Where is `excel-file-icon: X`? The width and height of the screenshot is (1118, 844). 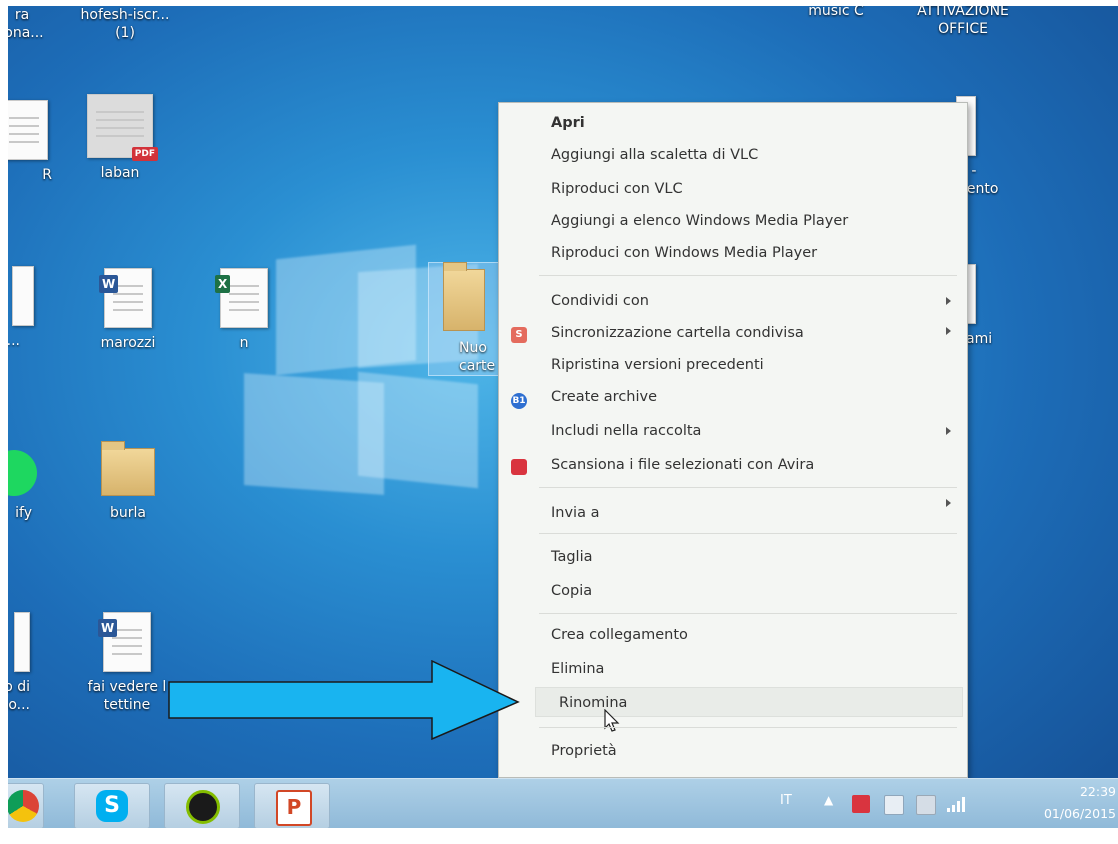
excel-file-icon: X is located at coordinates (241, 298).